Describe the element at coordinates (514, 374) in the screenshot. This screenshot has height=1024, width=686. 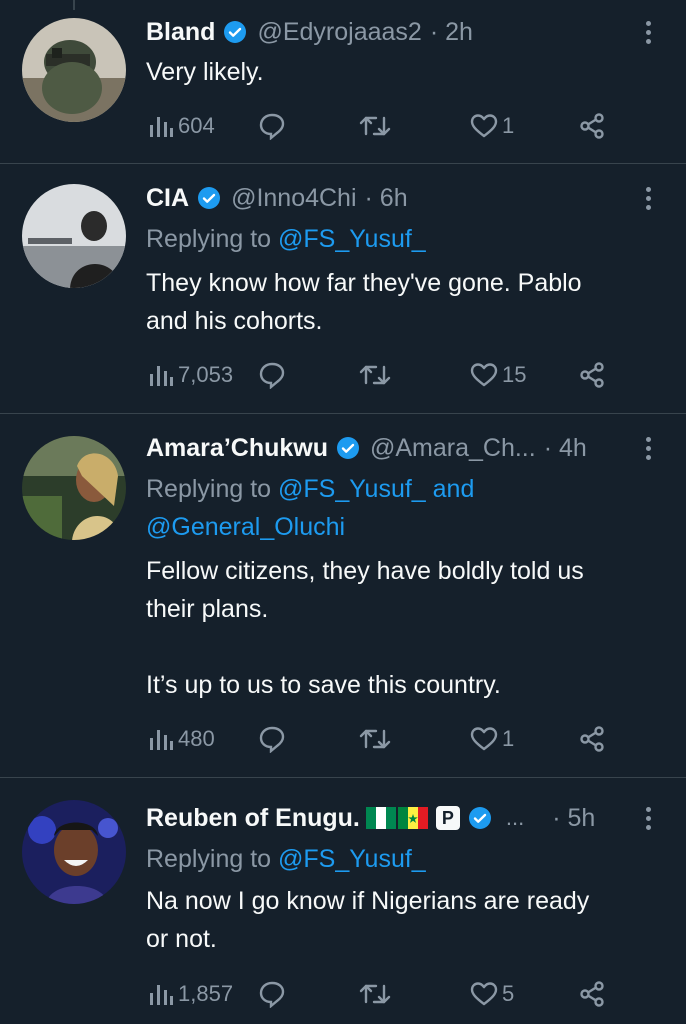
I see `like-count: 15` at that location.